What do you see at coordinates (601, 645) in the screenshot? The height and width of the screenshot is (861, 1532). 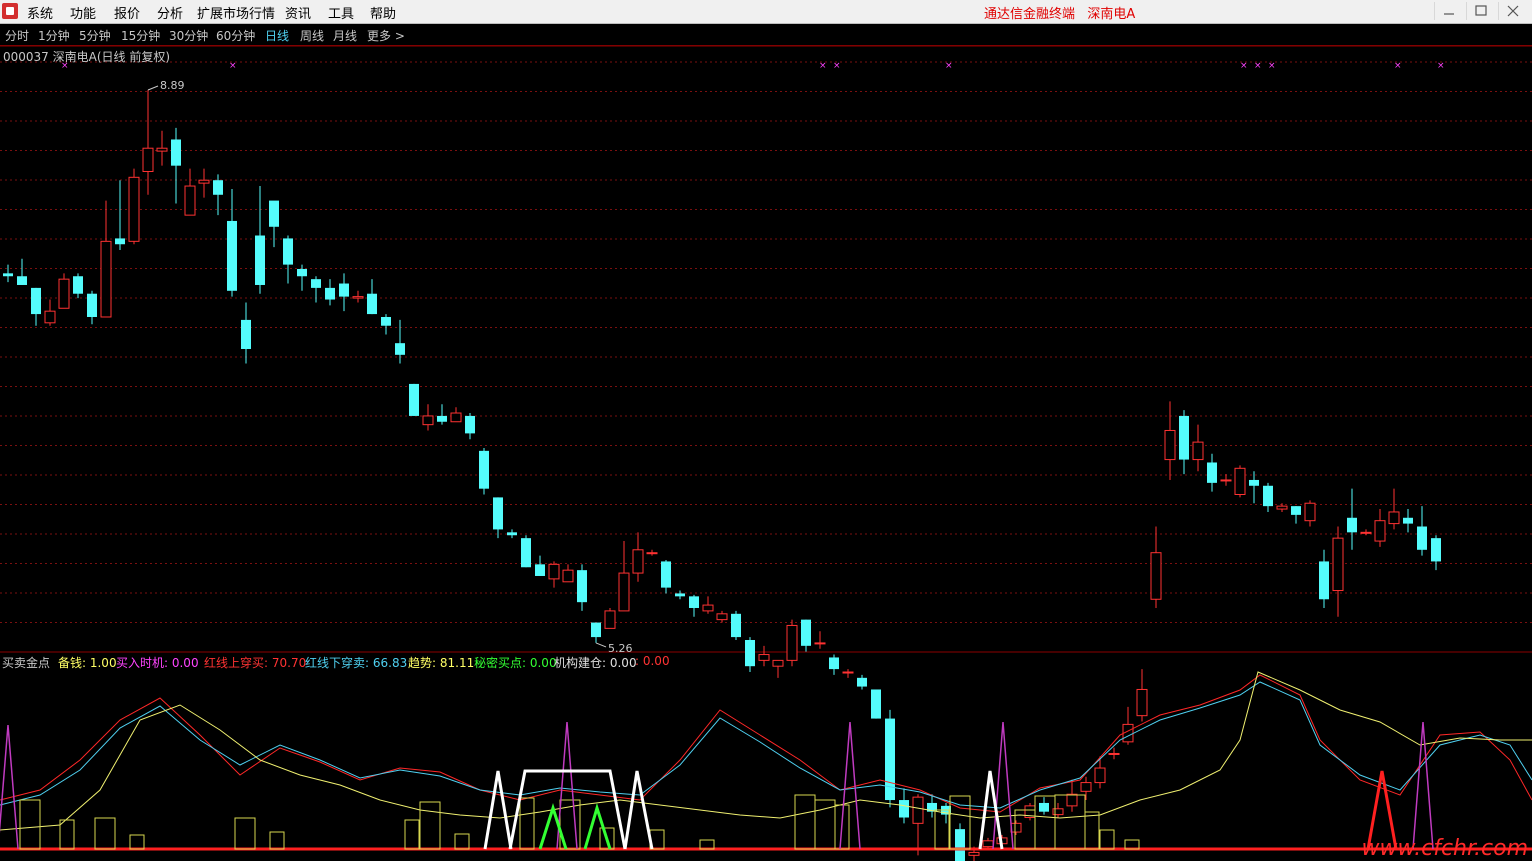 I see `low-marker-line` at bounding box center [601, 645].